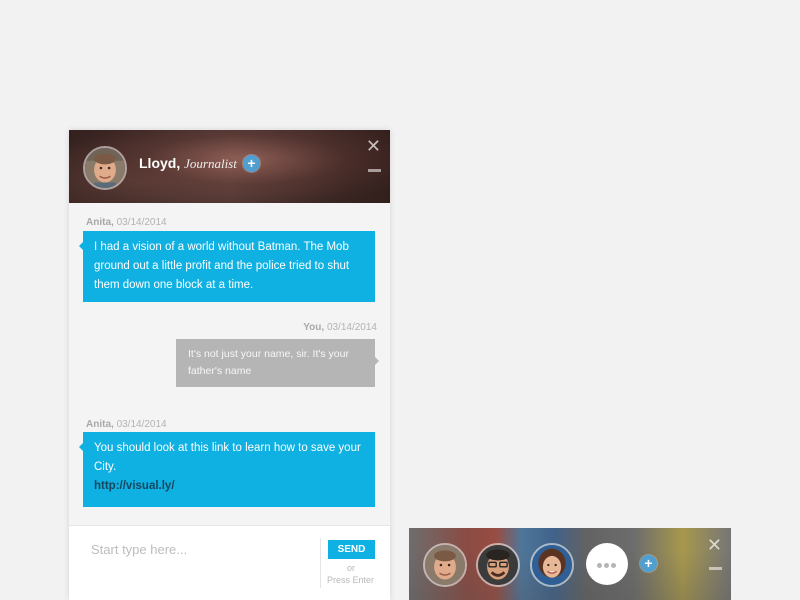 This screenshot has height=600, width=800. Describe the element at coordinates (351, 580) in the screenshot. I see `send-hint: Press Enter` at that location.